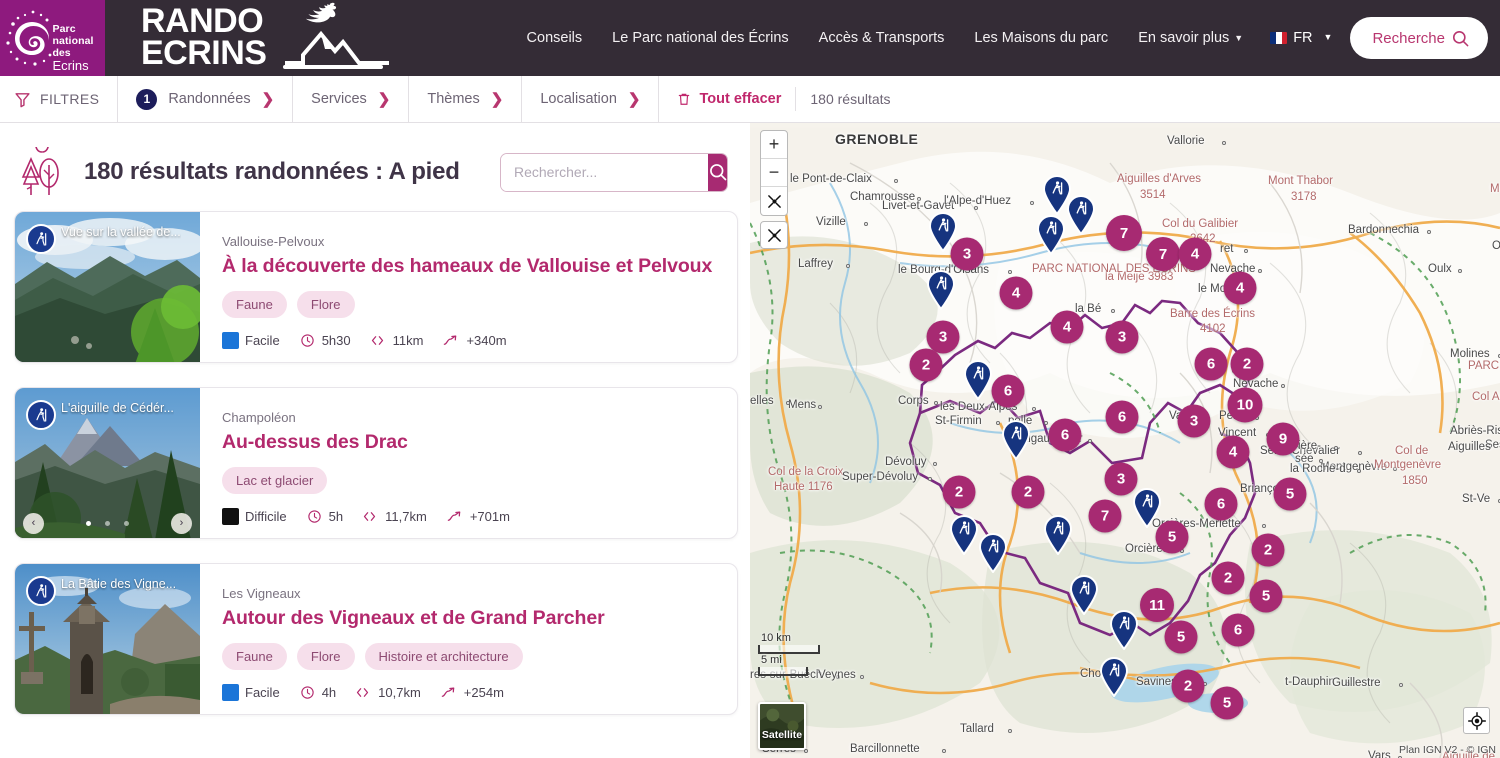  I want to click on clear-all-filters-button: Tout effacer, so click(726, 99).